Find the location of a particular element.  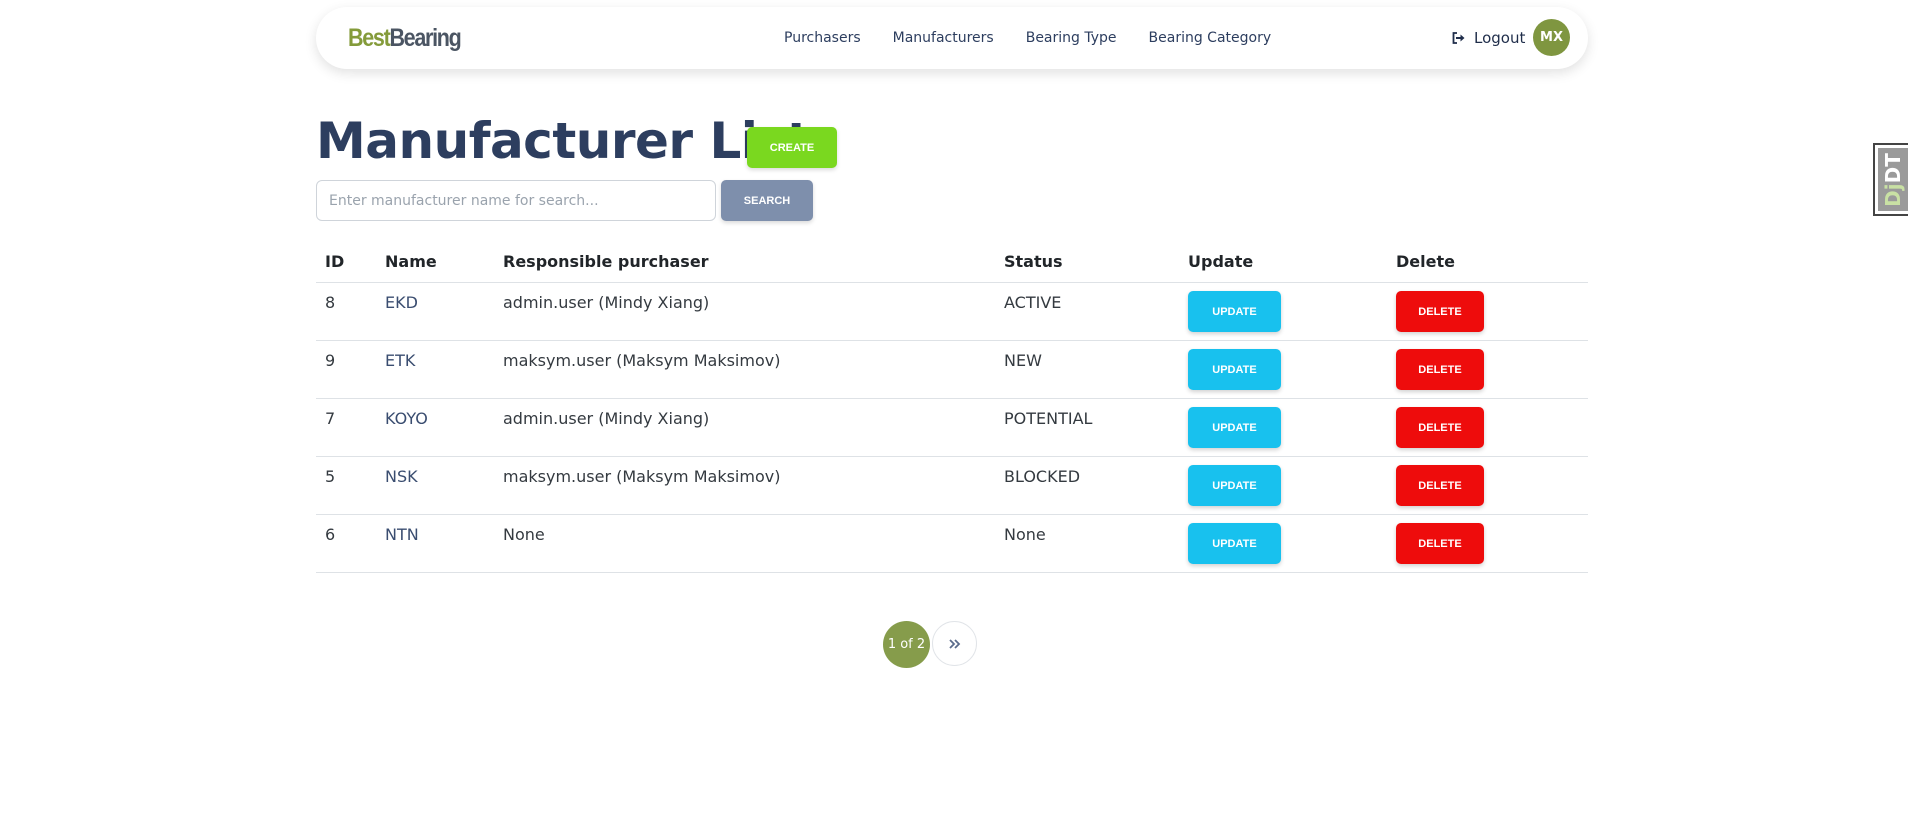

nav-link-manufacturers: Manufacturers is located at coordinates (943, 38).